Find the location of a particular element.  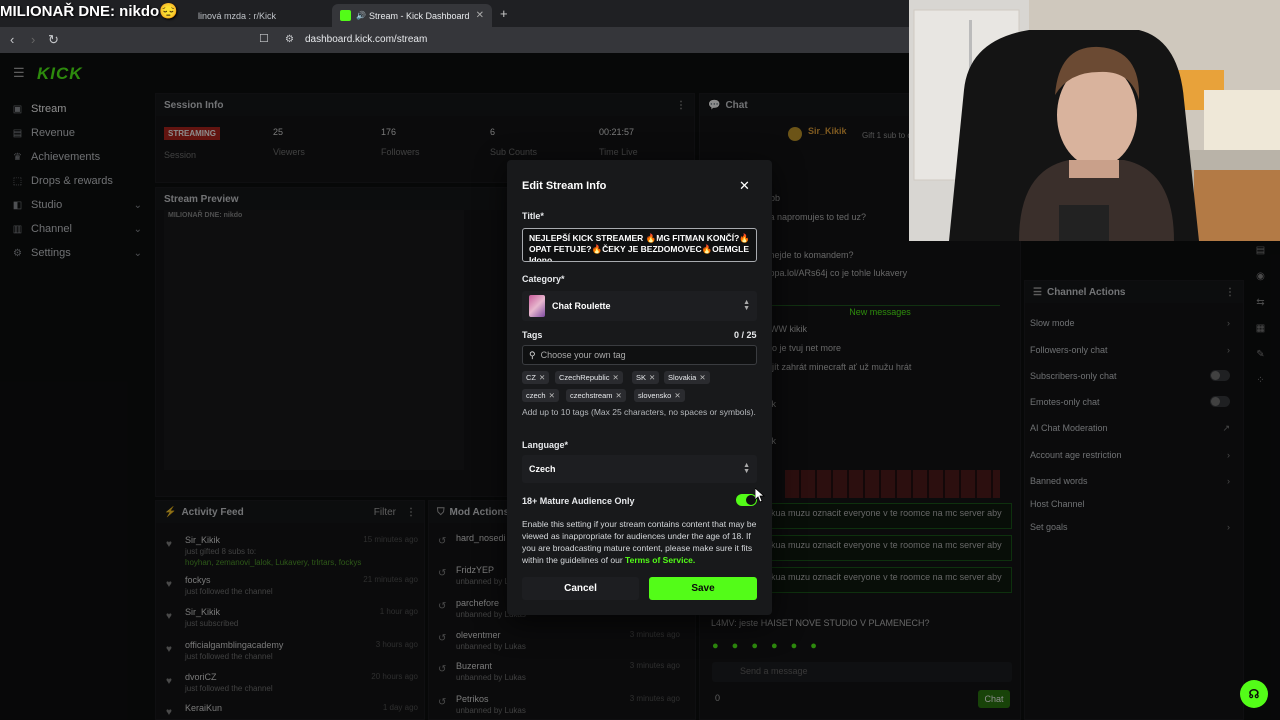

tag-chip: Slovakia ✕ is located at coordinates (687, 377).